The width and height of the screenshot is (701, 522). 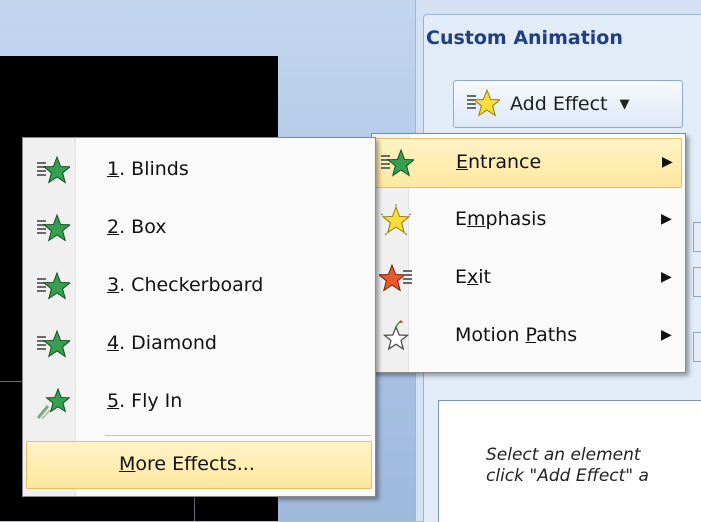 I want to click on menu-item-label: 3. Checkerboard, so click(x=185, y=285).